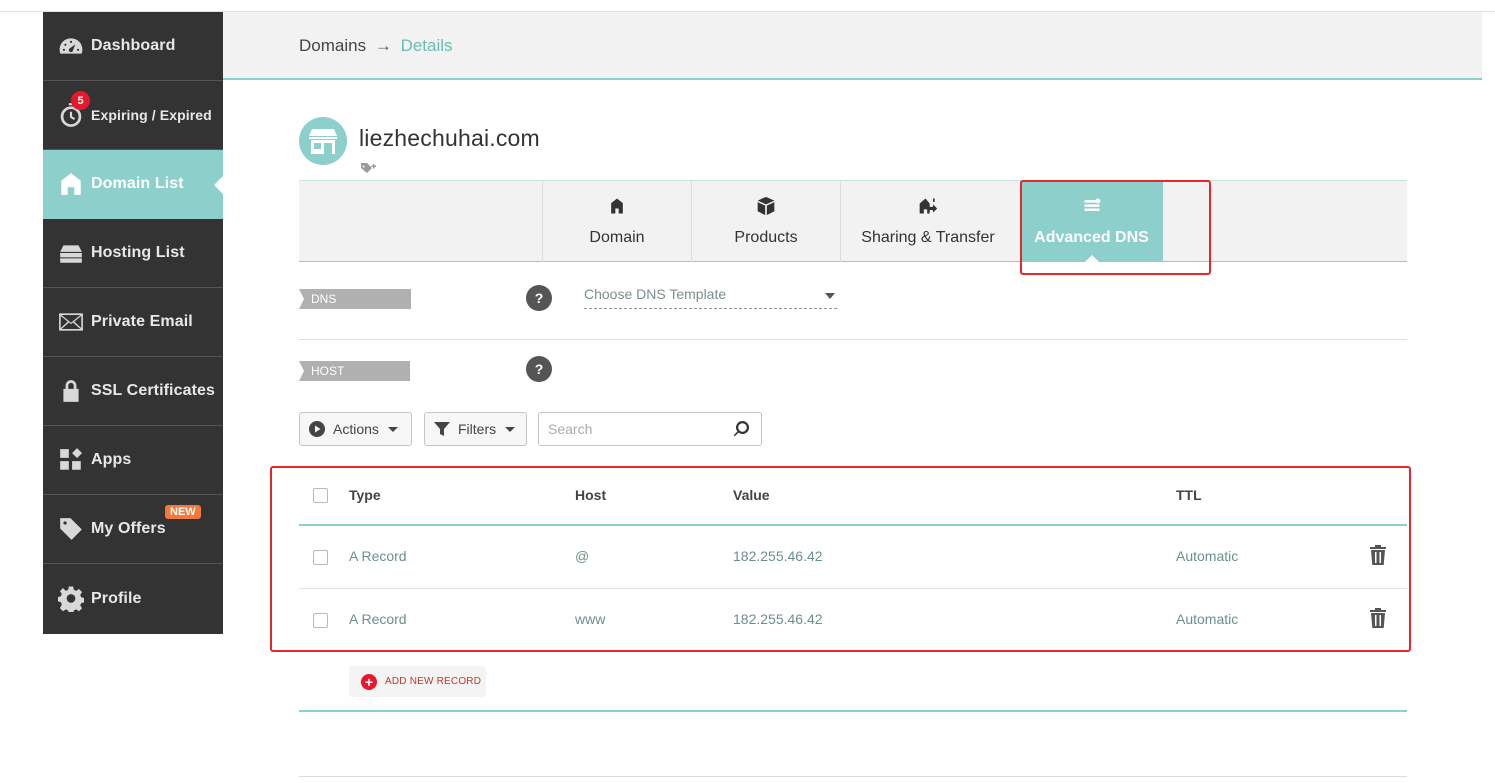  What do you see at coordinates (1189, 495) in the screenshot?
I see `column-header-ttl: TTL` at bounding box center [1189, 495].